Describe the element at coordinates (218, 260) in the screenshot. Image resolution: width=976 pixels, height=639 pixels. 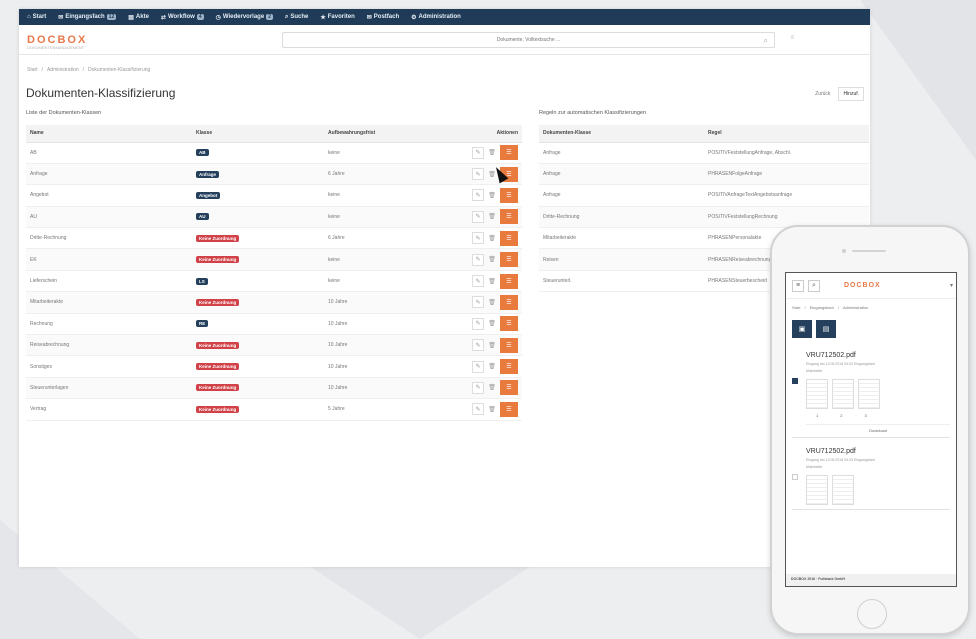
I see `class-badge: Keine Zuordnung` at that location.